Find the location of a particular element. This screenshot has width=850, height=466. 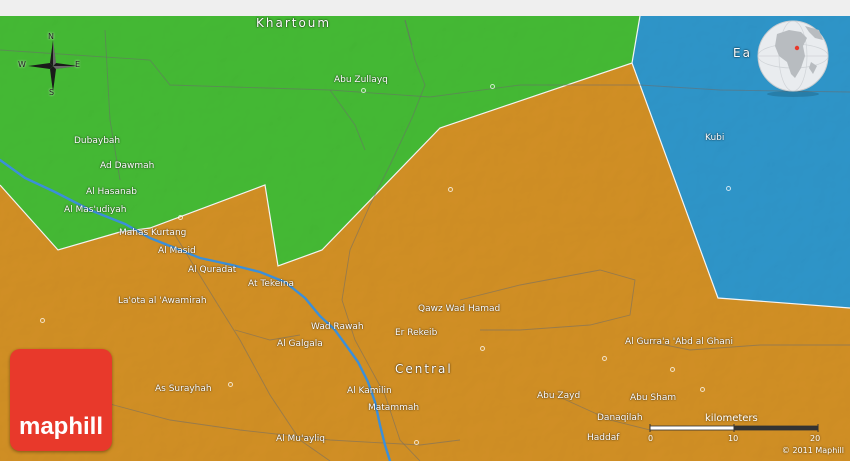

place-label: Al Kamilin is located at coordinates (369, 391).